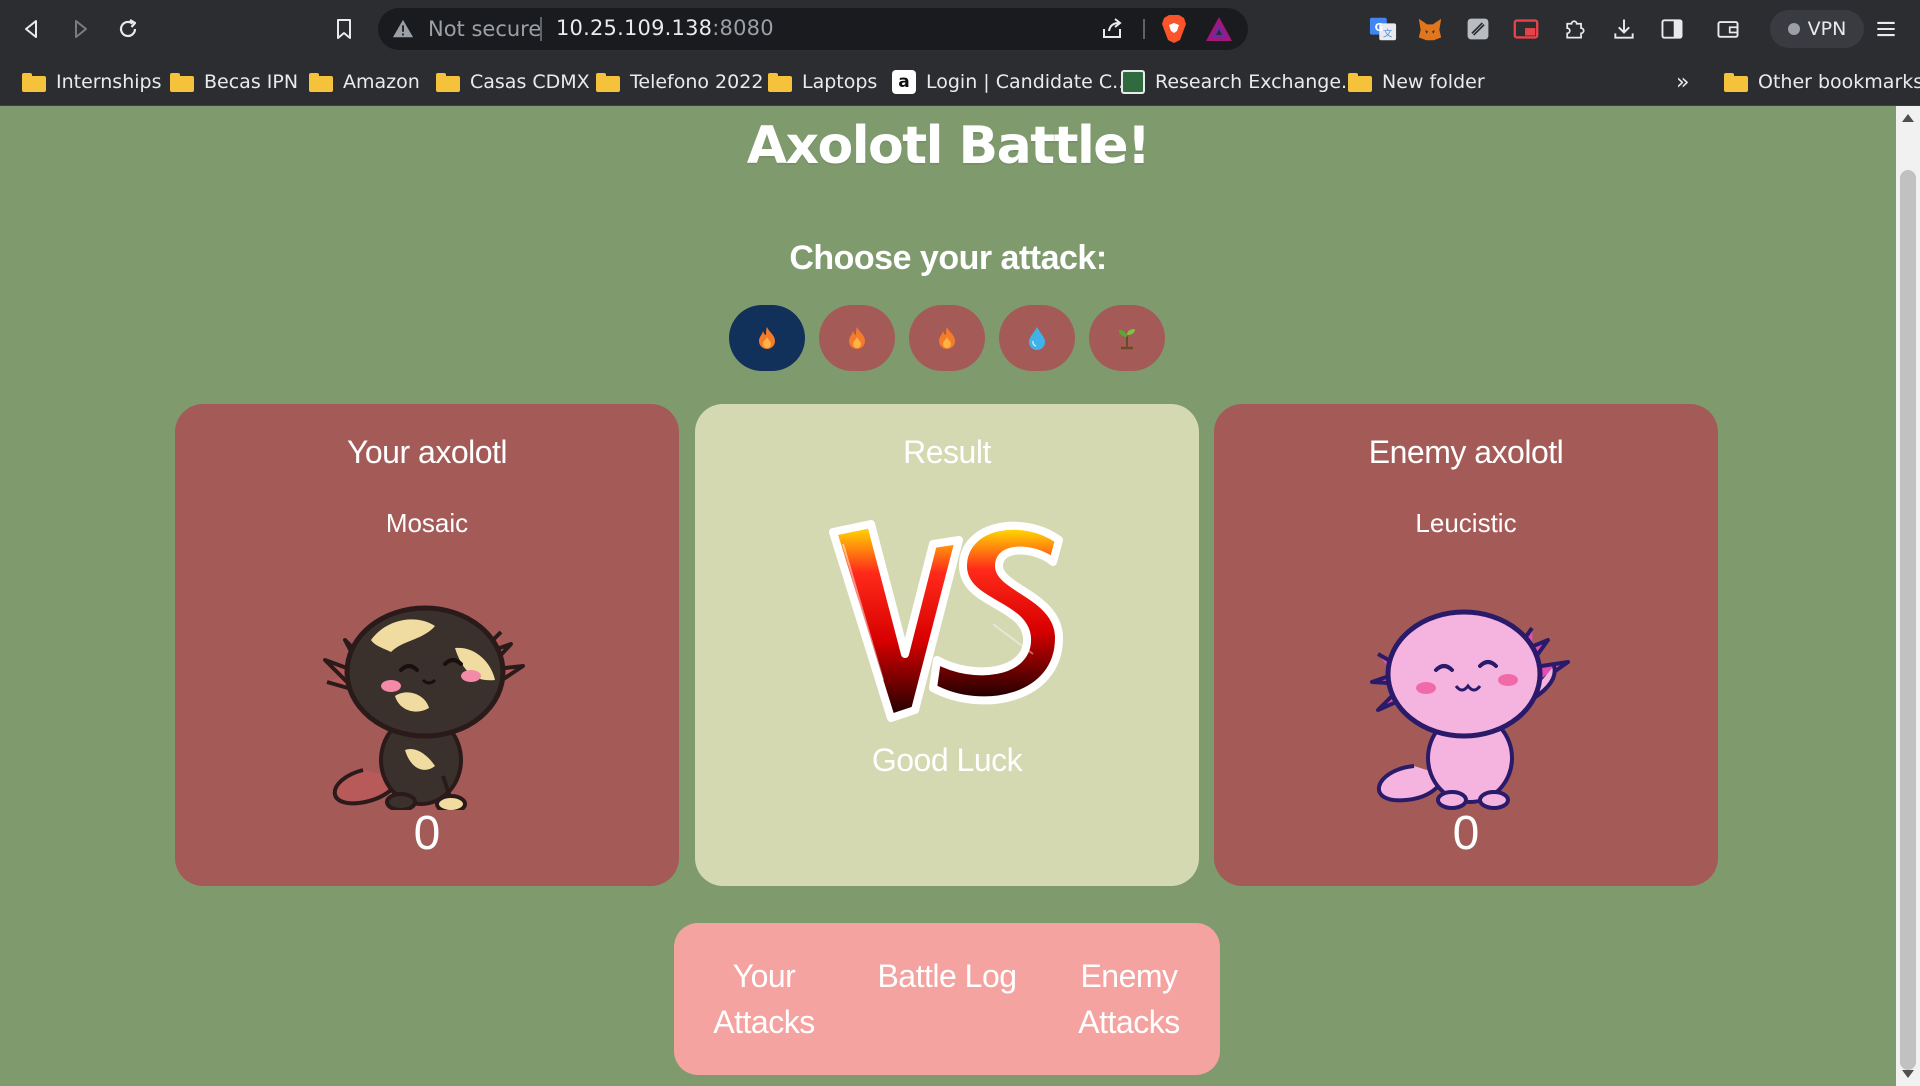 The width and height of the screenshot is (1920, 1086). I want to click on url-text: 10.25.109.138:8080, so click(665, 28).